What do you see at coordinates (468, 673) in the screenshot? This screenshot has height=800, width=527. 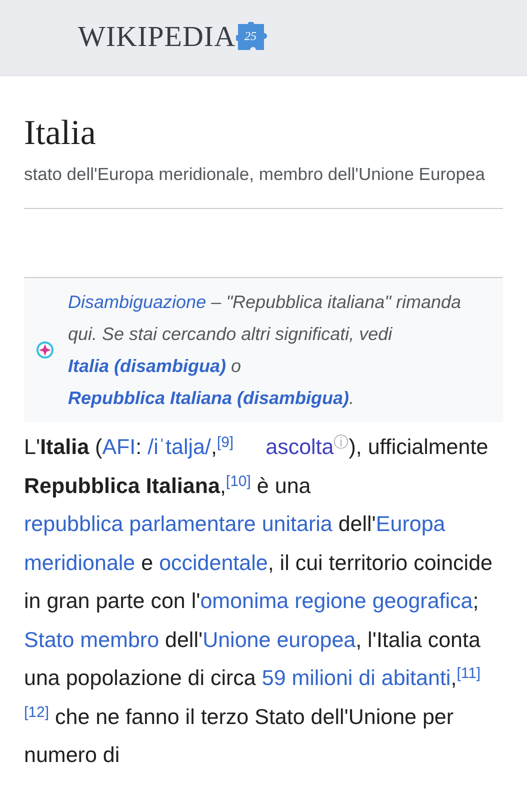 I see `reference-link: [11]` at bounding box center [468, 673].